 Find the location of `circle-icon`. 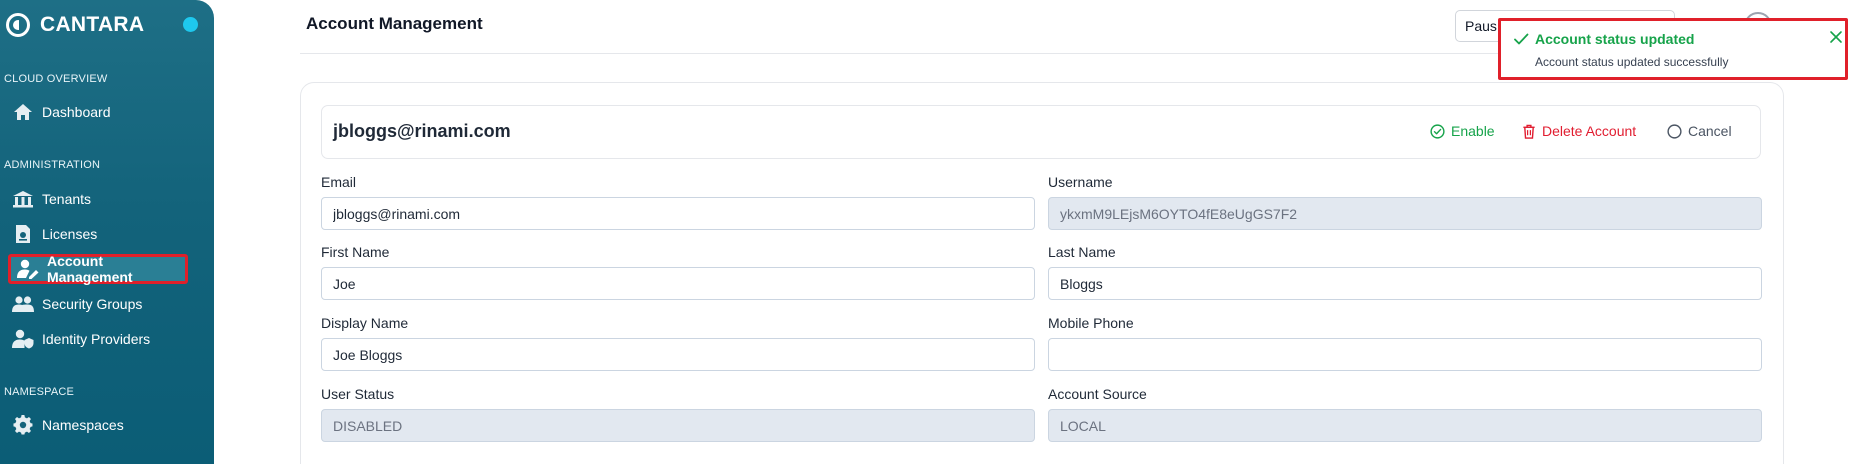

circle-icon is located at coordinates (1674, 131).